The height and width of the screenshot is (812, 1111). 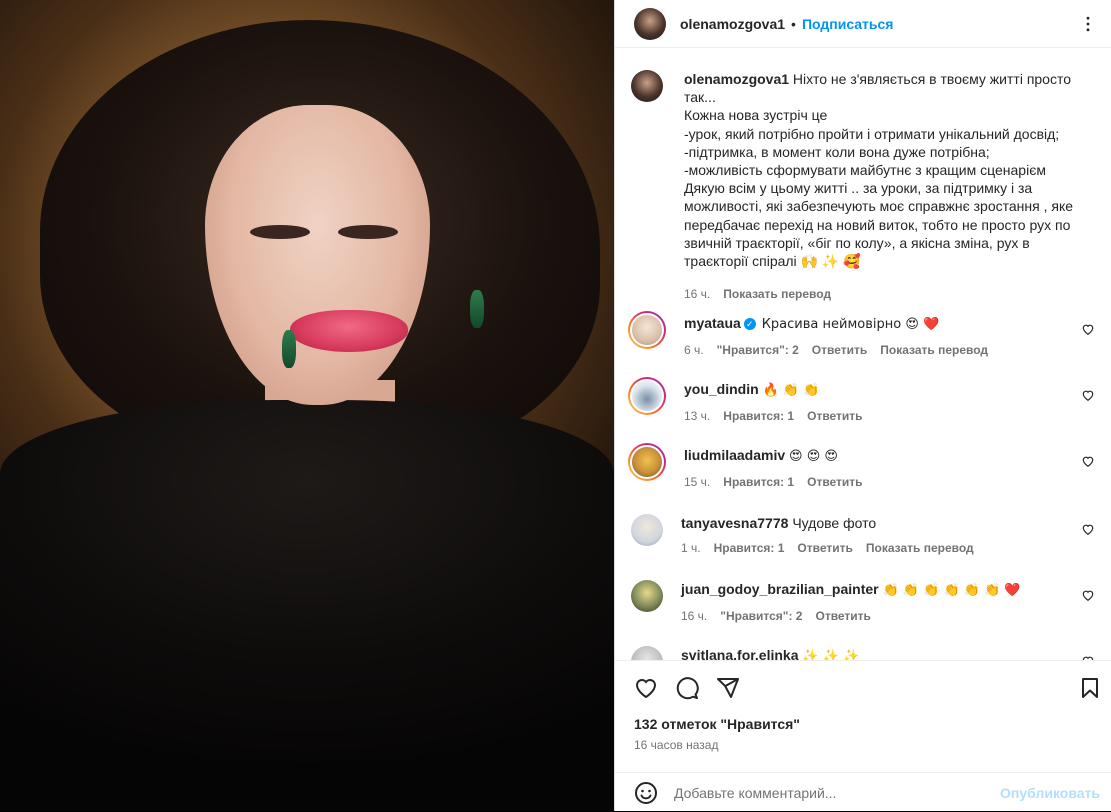 What do you see at coordinates (728, 688) in the screenshot?
I see `send-icon` at bounding box center [728, 688].